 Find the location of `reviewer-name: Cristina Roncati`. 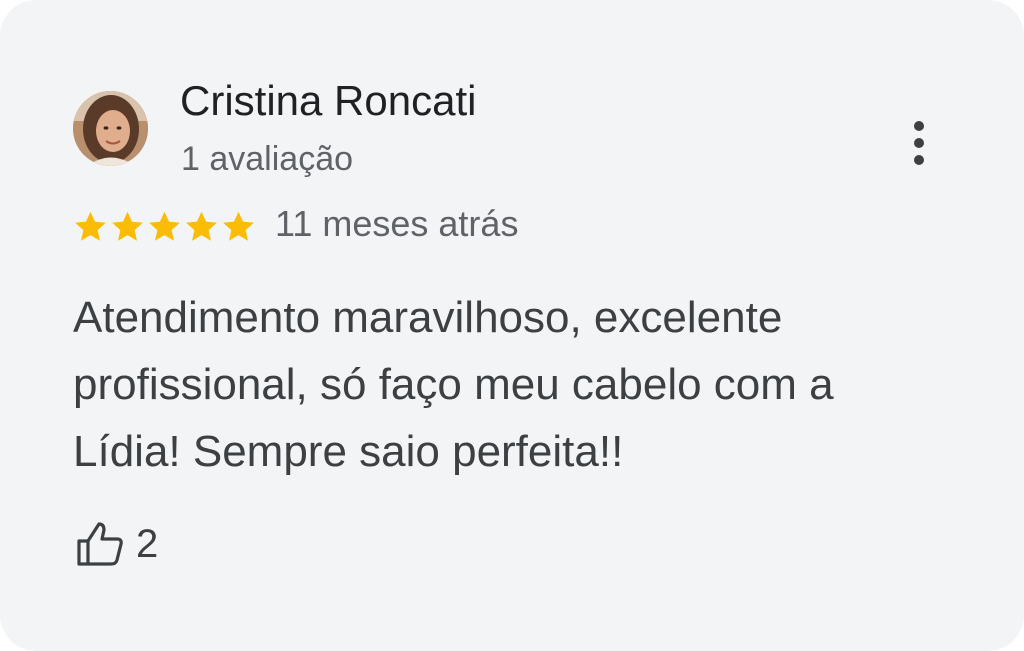

reviewer-name: Cristina Roncati is located at coordinates (328, 101).